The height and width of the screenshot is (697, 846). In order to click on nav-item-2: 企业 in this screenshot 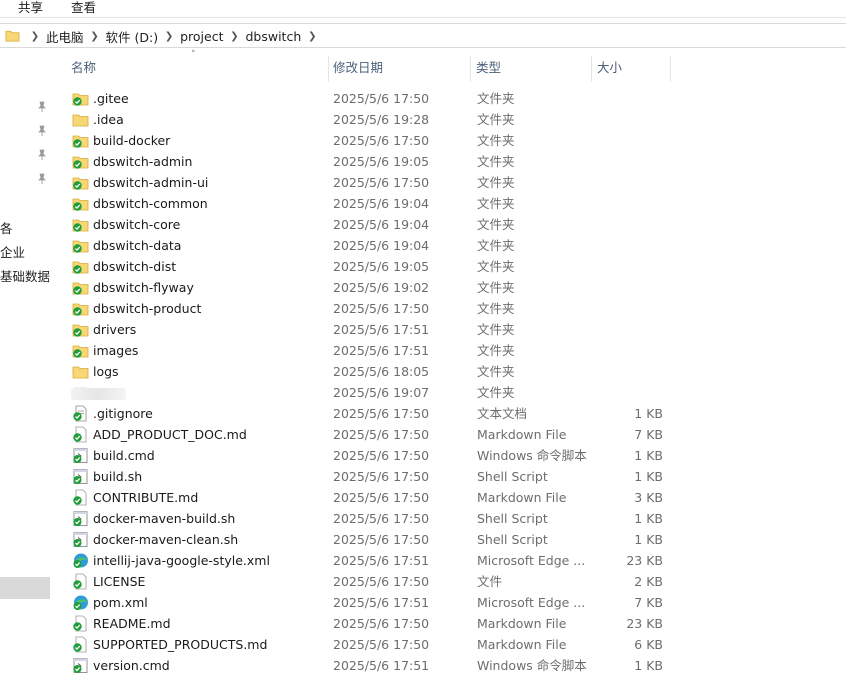, I will do `click(12, 251)`.